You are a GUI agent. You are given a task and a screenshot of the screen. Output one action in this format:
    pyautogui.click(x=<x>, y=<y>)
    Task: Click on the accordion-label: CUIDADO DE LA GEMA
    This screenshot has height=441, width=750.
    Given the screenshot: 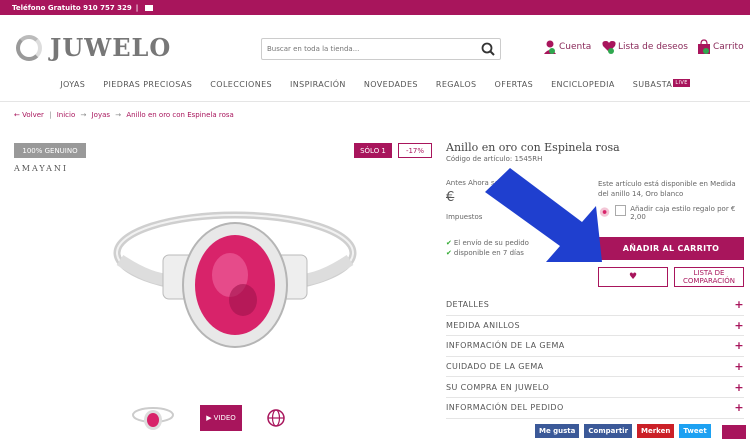 What is the action you would take?
    pyautogui.click(x=495, y=367)
    